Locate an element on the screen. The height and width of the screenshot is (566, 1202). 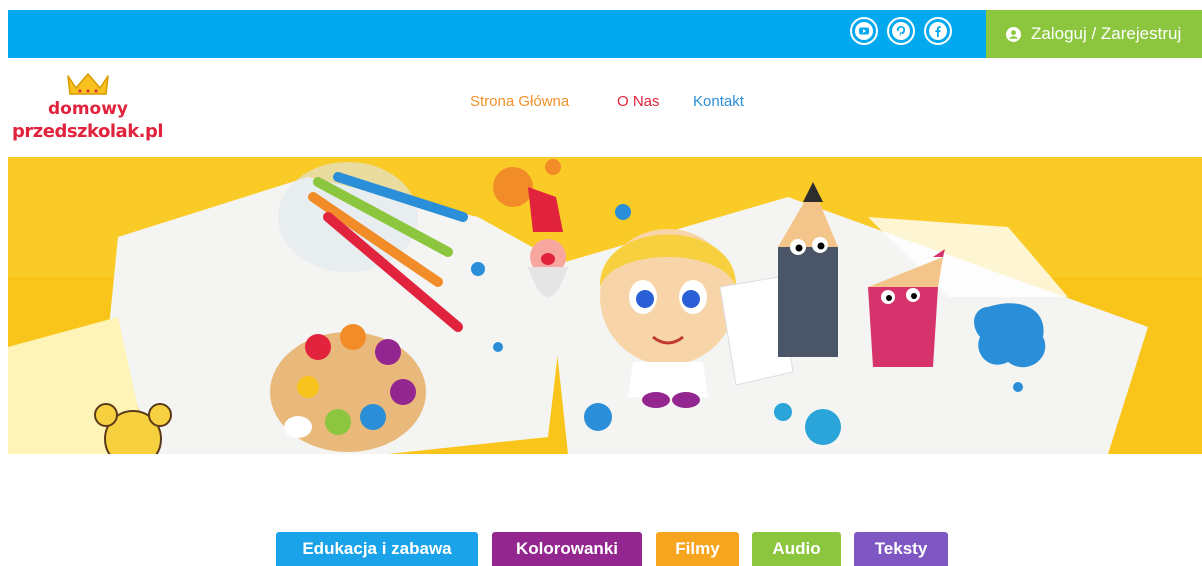
category-coloring: Kolorowanki is located at coordinates (567, 549).